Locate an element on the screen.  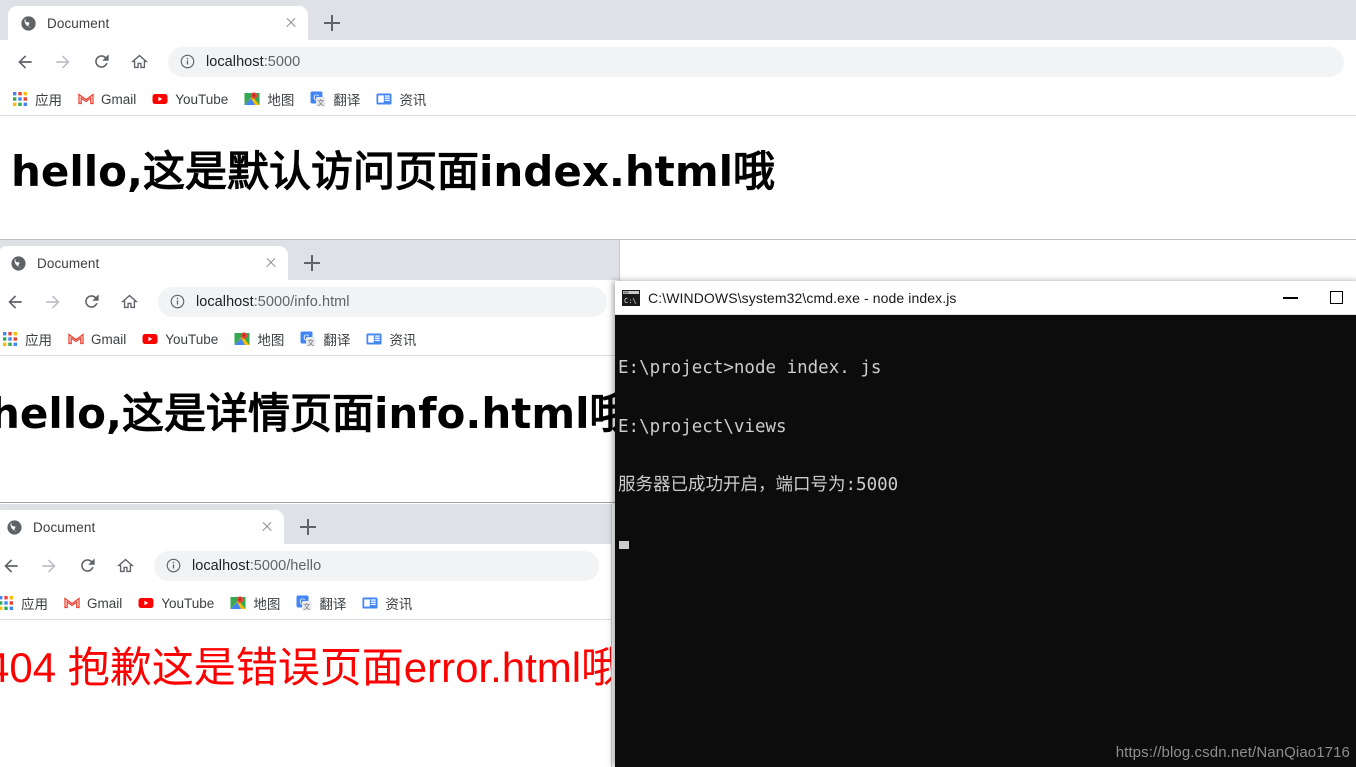
cmd-minimize-button is located at coordinates (1291, 297).